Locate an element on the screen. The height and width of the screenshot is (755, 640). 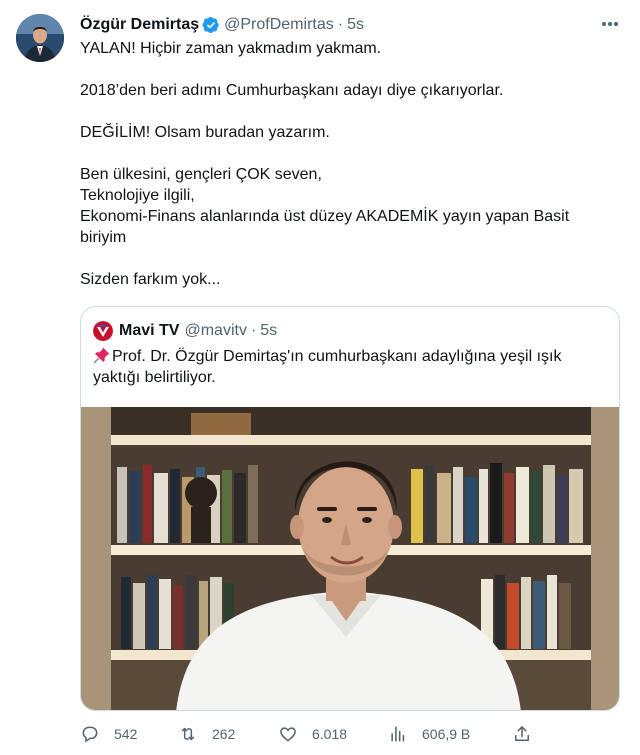
author-avatar is located at coordinates (40, 38).